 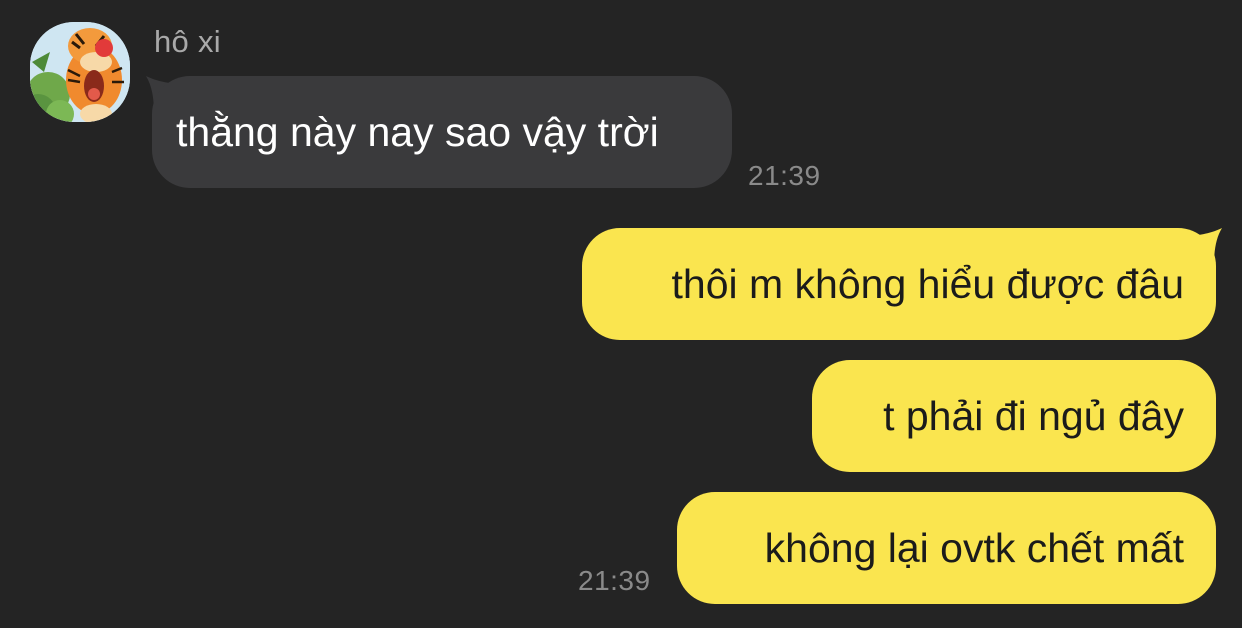 What do you see at coordinates (1033, 415) in the screenshot?
I see `outgoing-message-text: t phải đi ngủ đây` at bounding box center [1033, 415].